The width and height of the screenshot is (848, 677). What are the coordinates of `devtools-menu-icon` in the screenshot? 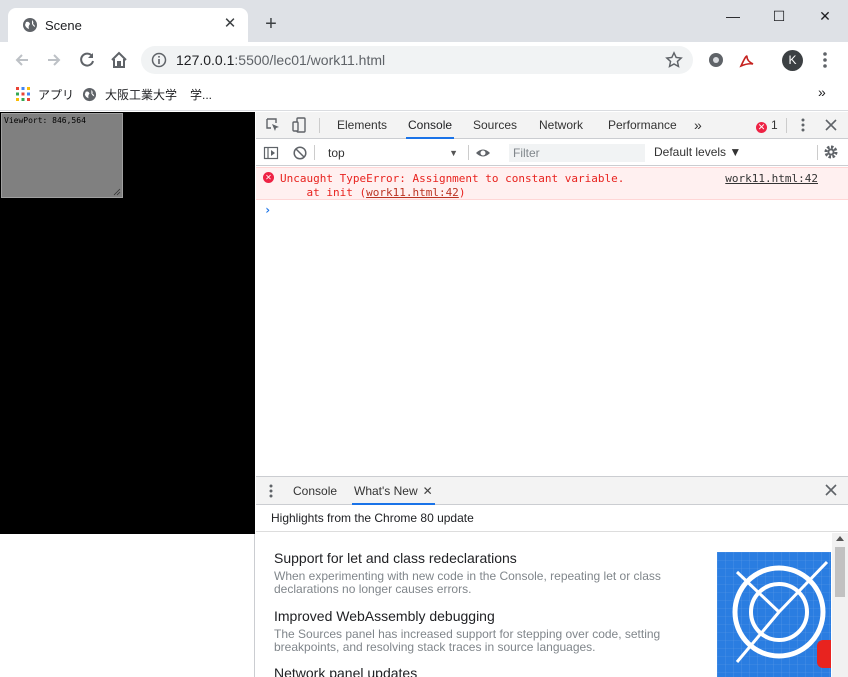 It's located at (803, 125).